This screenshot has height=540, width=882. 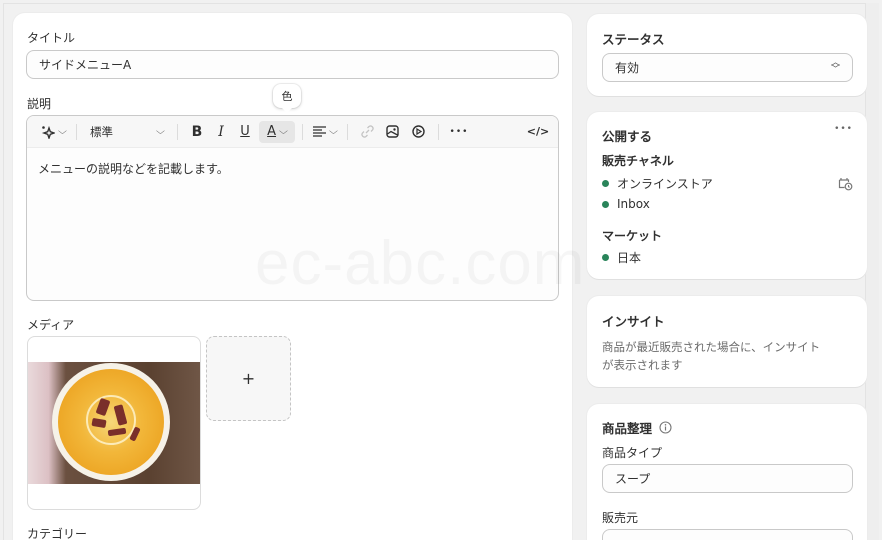 I want to click on description-label: 説明, so click(x=39, y=104).